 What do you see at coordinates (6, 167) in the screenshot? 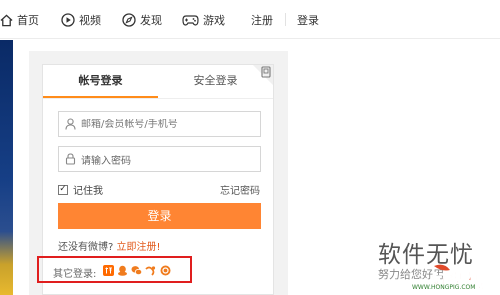
I see `background-image-strip` at bounding box center [6, 167].